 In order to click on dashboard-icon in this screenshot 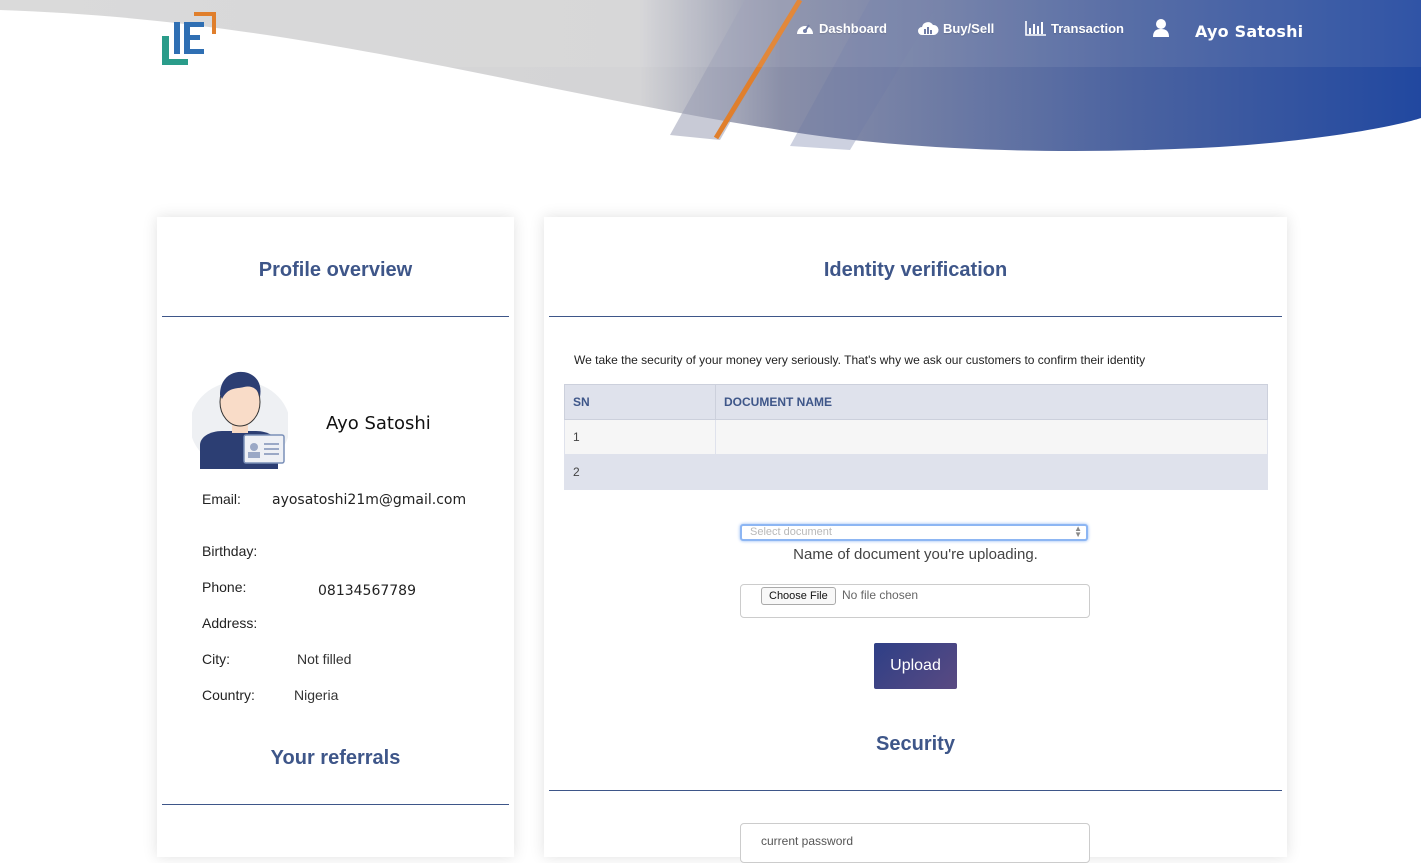, I will do `click(805, 29)`.